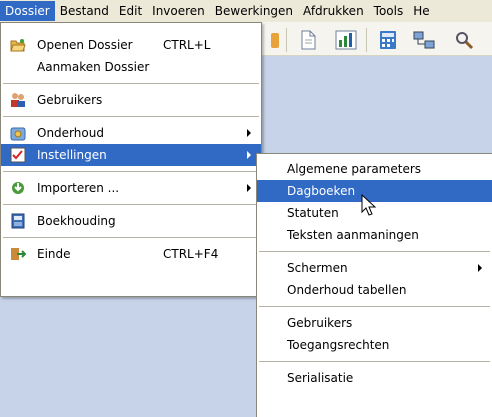  I want to click on menu-invoeren: Invoeren, so click(178, 11).